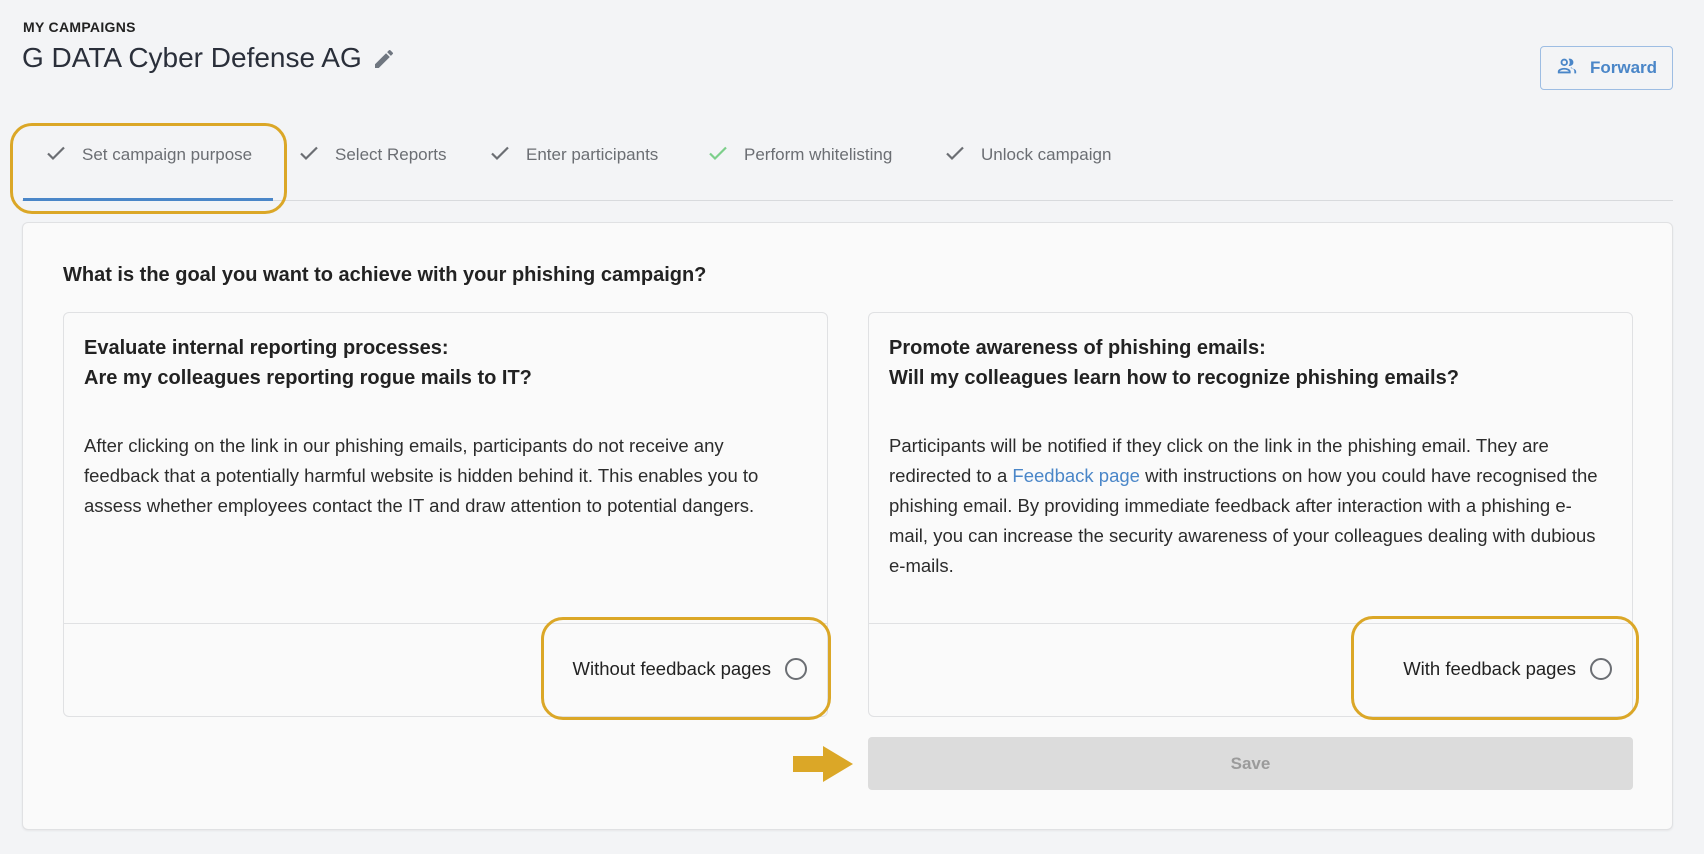 The height and width of the screenshot is (854, 1704). I want to click on page-title: G DATA Cyber Defense AG, so click(209, 58).